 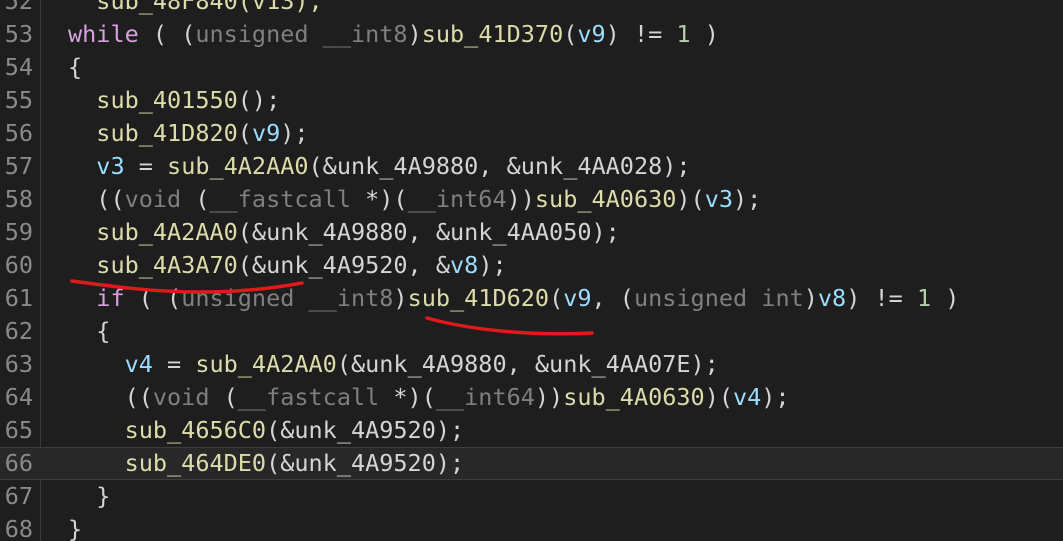 What do you see at coordinates (103, 34) in the screenshot?
I see `code-token: while` at bounding box center [103, 34].